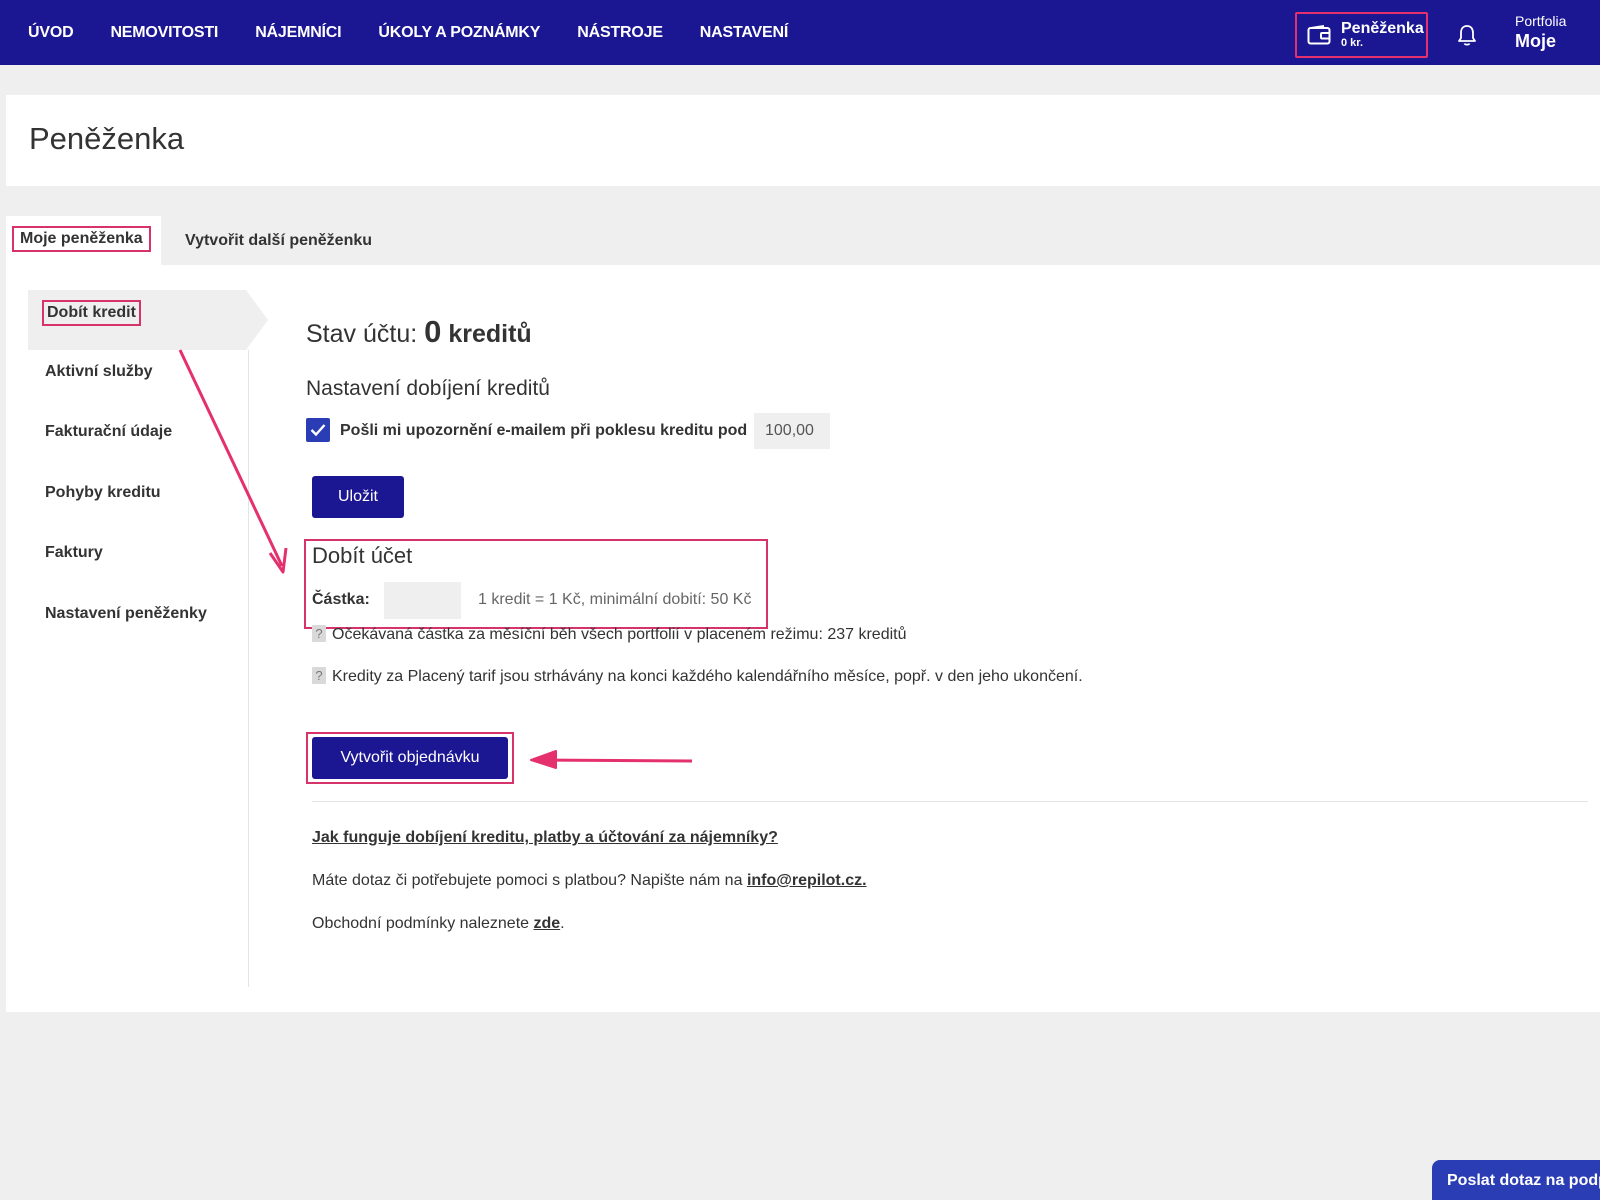 The image size is (1600, 1200). What do you see at coordinates (1541, 21) in the screenshot?
I see `portfolio-label: Portfolia` at bounding box center [1541, 21].